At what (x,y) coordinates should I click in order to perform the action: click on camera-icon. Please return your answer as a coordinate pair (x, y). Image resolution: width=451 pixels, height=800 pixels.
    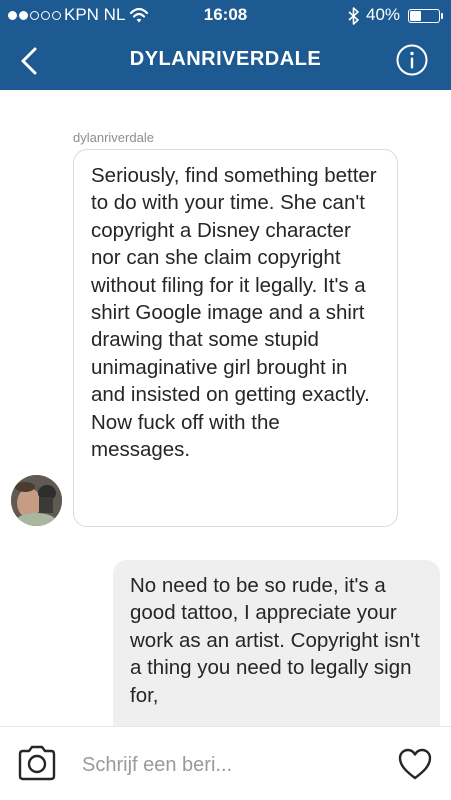
    Looking at the image, I should click on (37, 763).